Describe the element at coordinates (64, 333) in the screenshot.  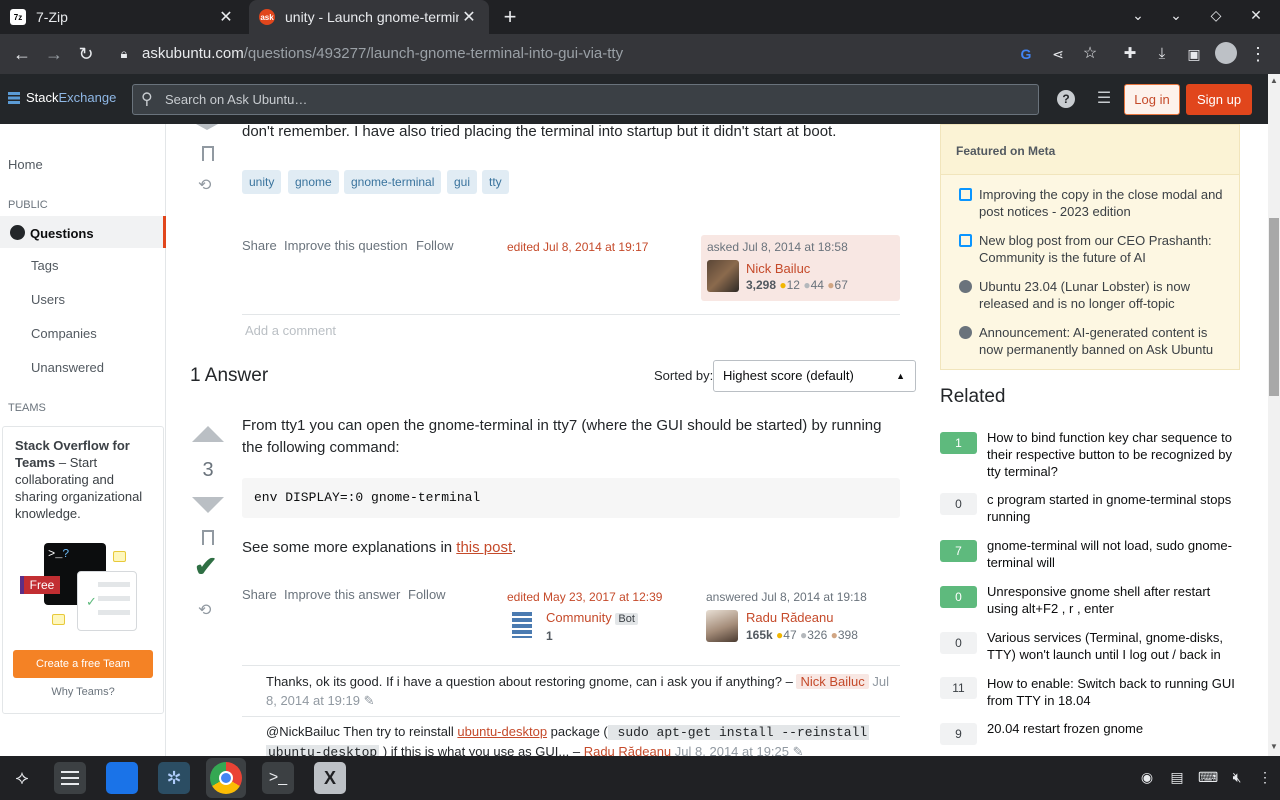
I see `nav-companies: Companies` at that location.